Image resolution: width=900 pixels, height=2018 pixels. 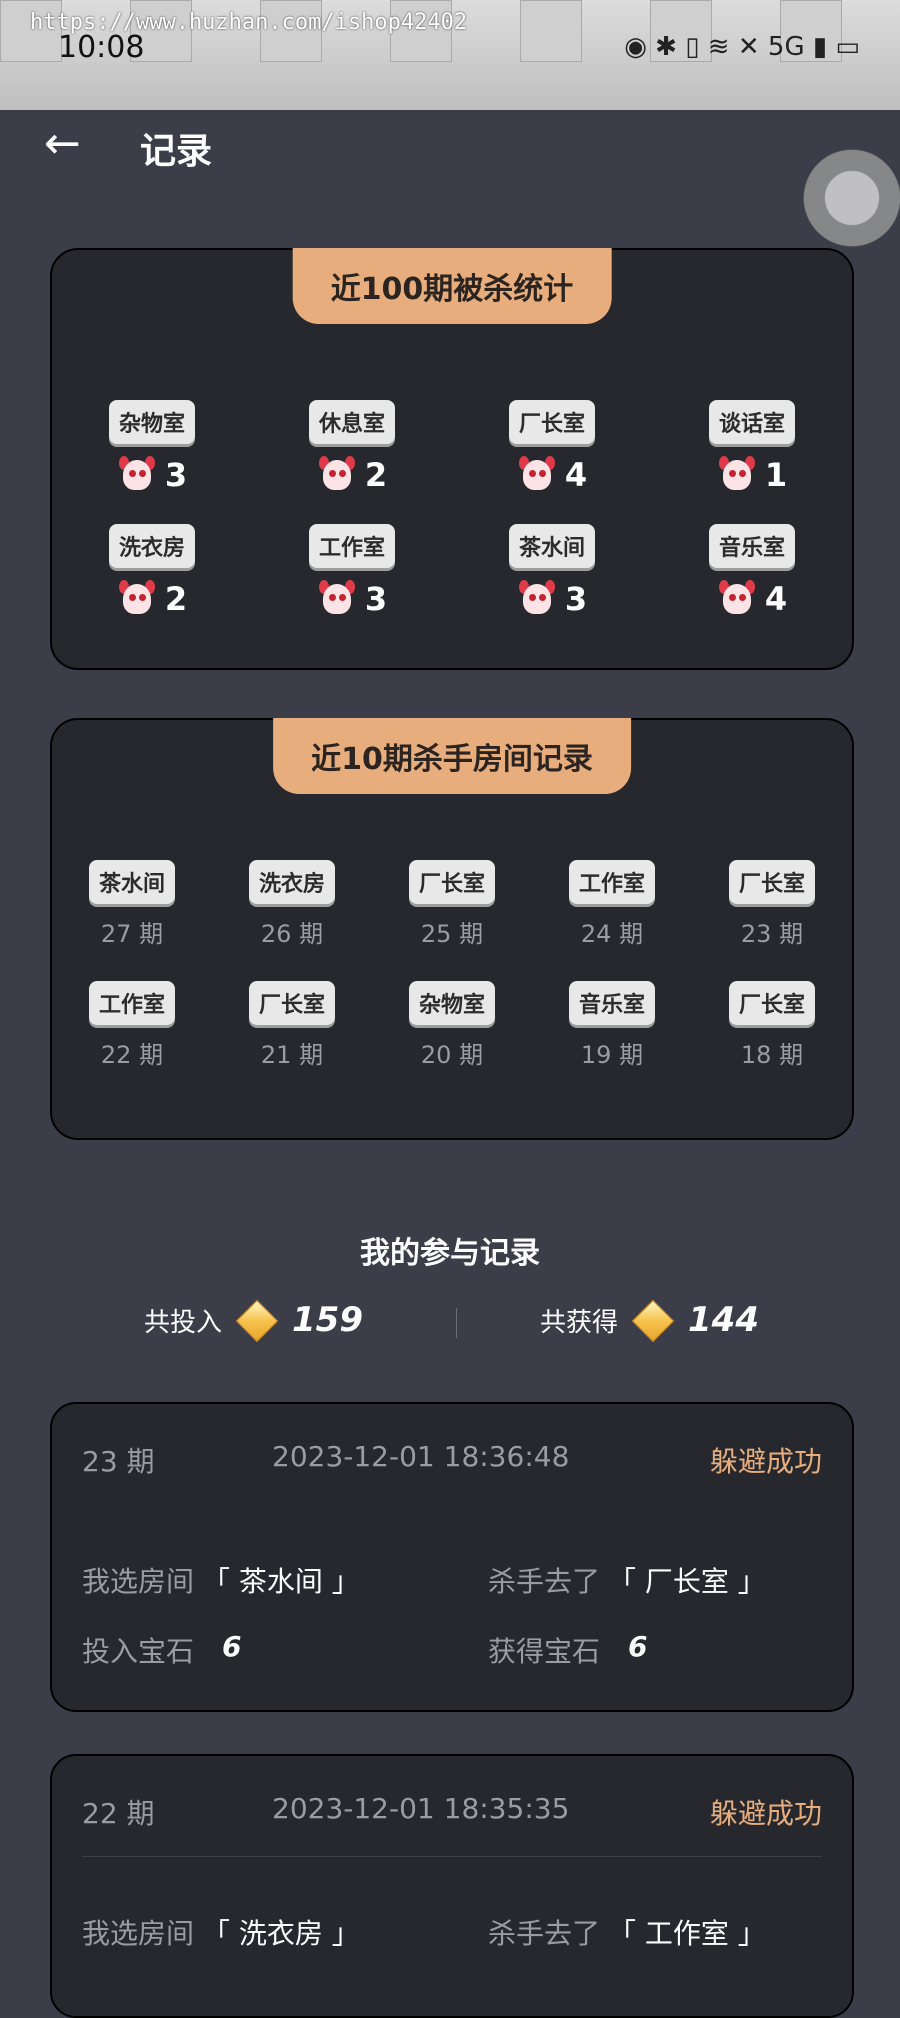 I want to click on period-label: 25 期, so click(x=452, y=934).